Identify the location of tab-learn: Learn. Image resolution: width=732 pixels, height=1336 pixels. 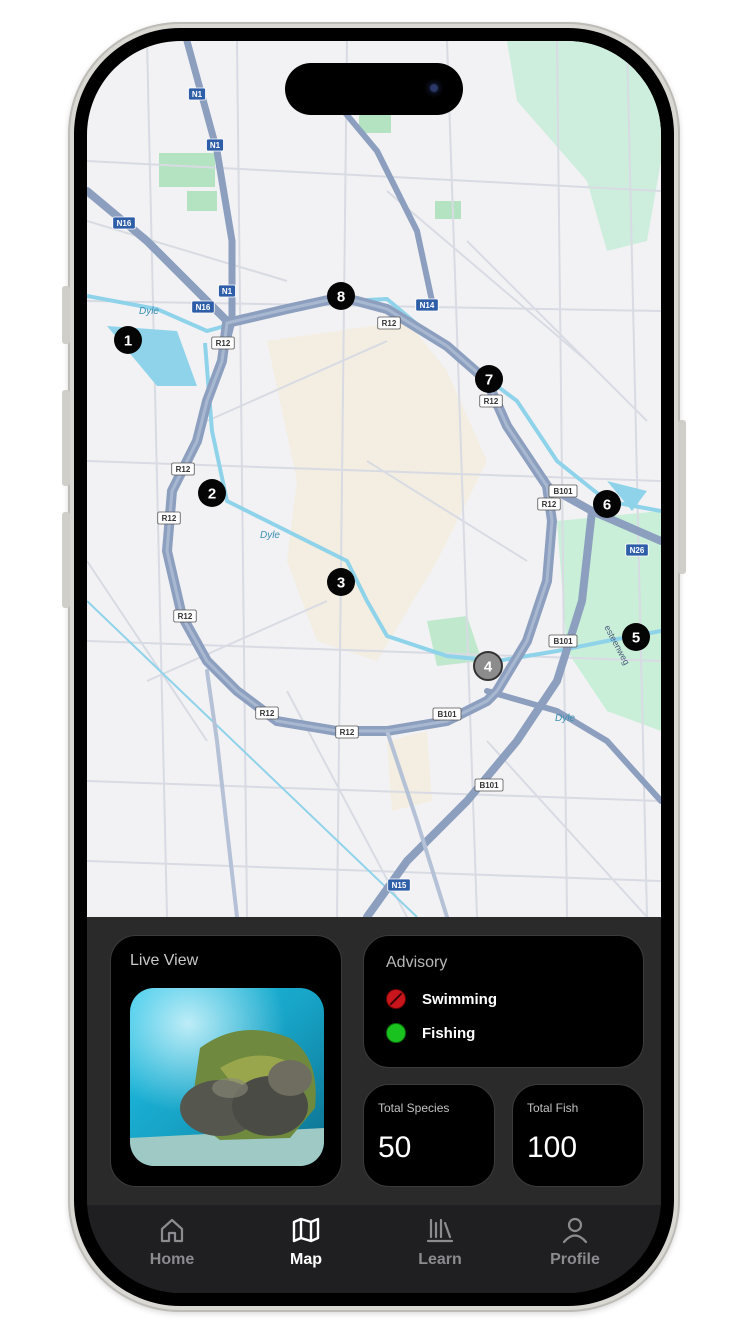
(440, 1250).